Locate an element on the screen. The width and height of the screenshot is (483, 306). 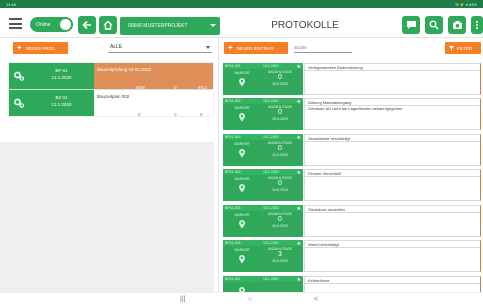
new-entry-label: NEUER EINTRAG is located at coordinates (255, 48).